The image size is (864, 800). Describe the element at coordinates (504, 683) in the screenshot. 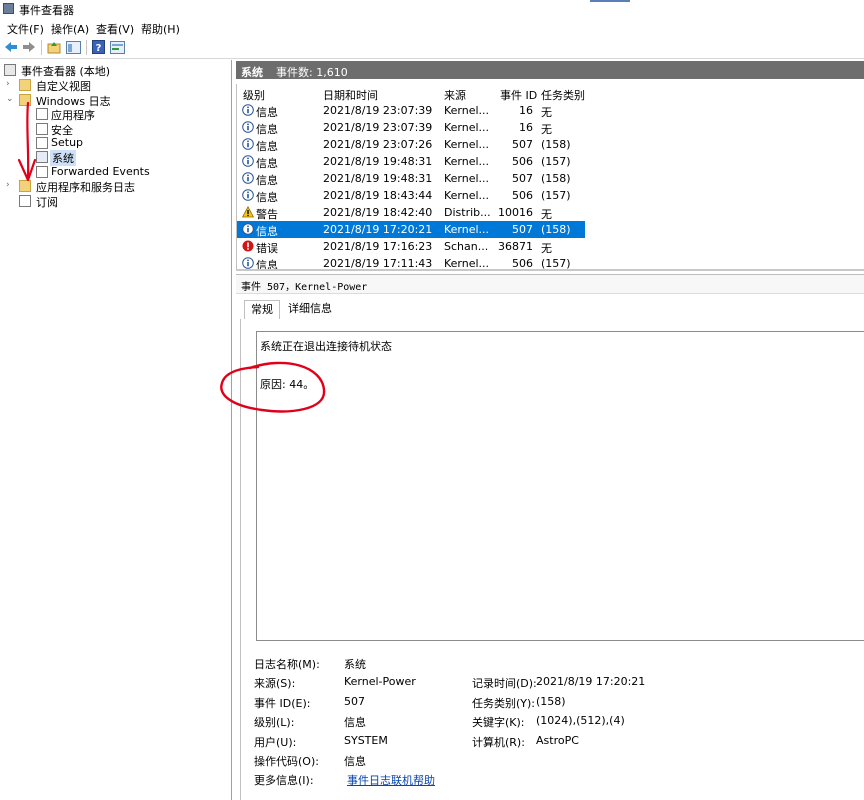

I see `recorded-label: 记录时间(D):` at that location.